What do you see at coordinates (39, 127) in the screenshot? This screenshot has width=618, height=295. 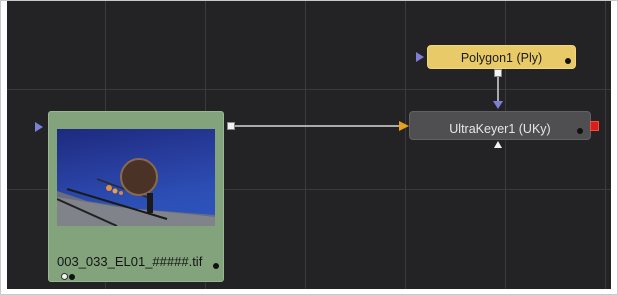 I see `loader-input-triangle-icon` at bounding box center [39, 127].